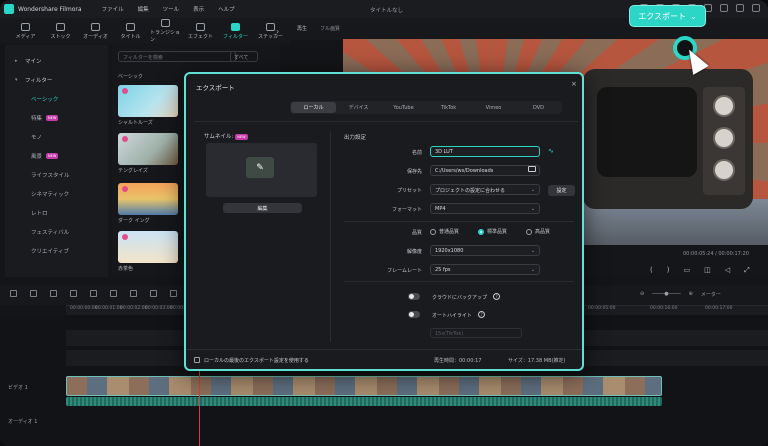 The width and height of the screenshot is (768, 446). I want to click on category-filter-select: すべて, so click(244, 56).